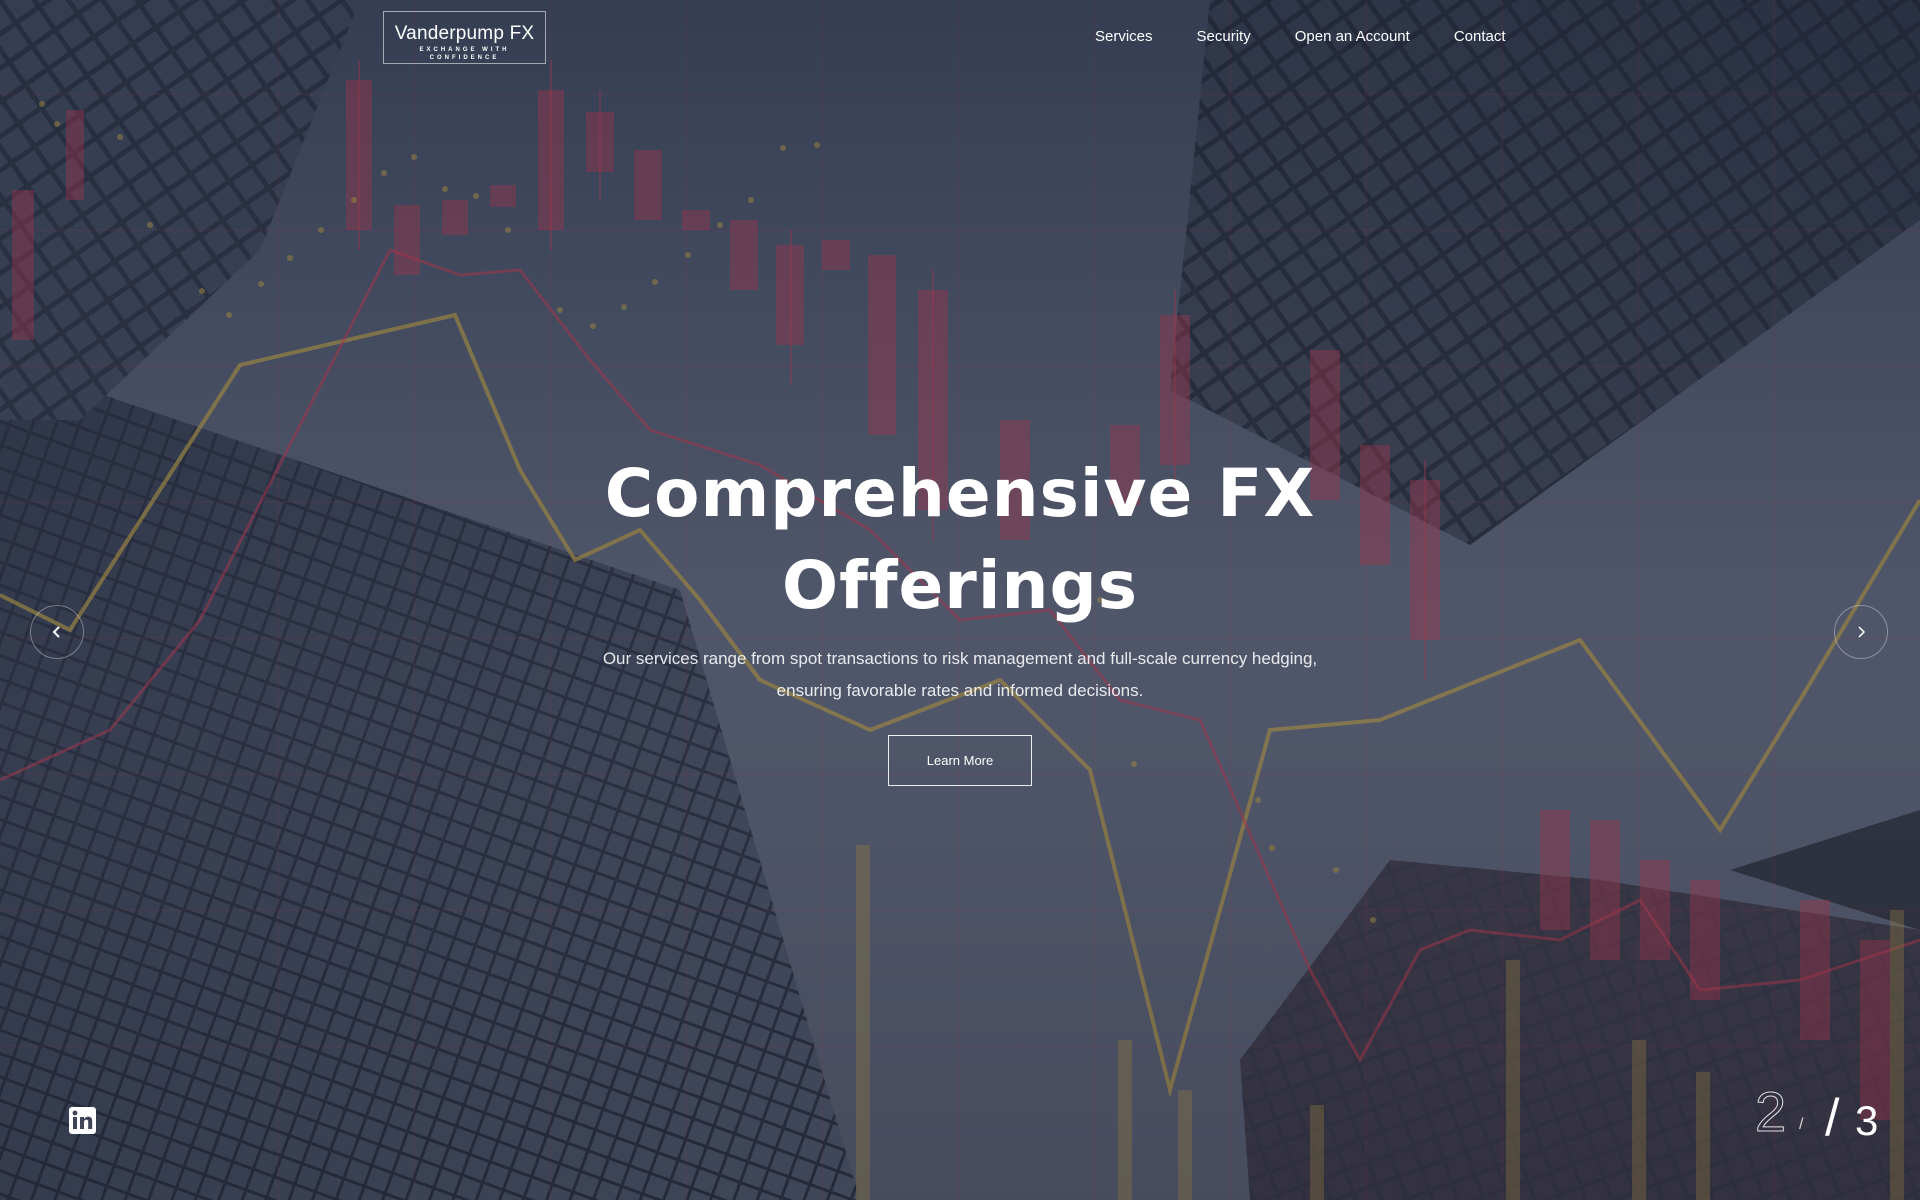 The image size is (1920, 1200). What do you see at coordinates (464, 54) in the screenshot?
I see `brand-tagline: EXCHANGE WITH CONFIDENCE` at bounding box center [464, 54].